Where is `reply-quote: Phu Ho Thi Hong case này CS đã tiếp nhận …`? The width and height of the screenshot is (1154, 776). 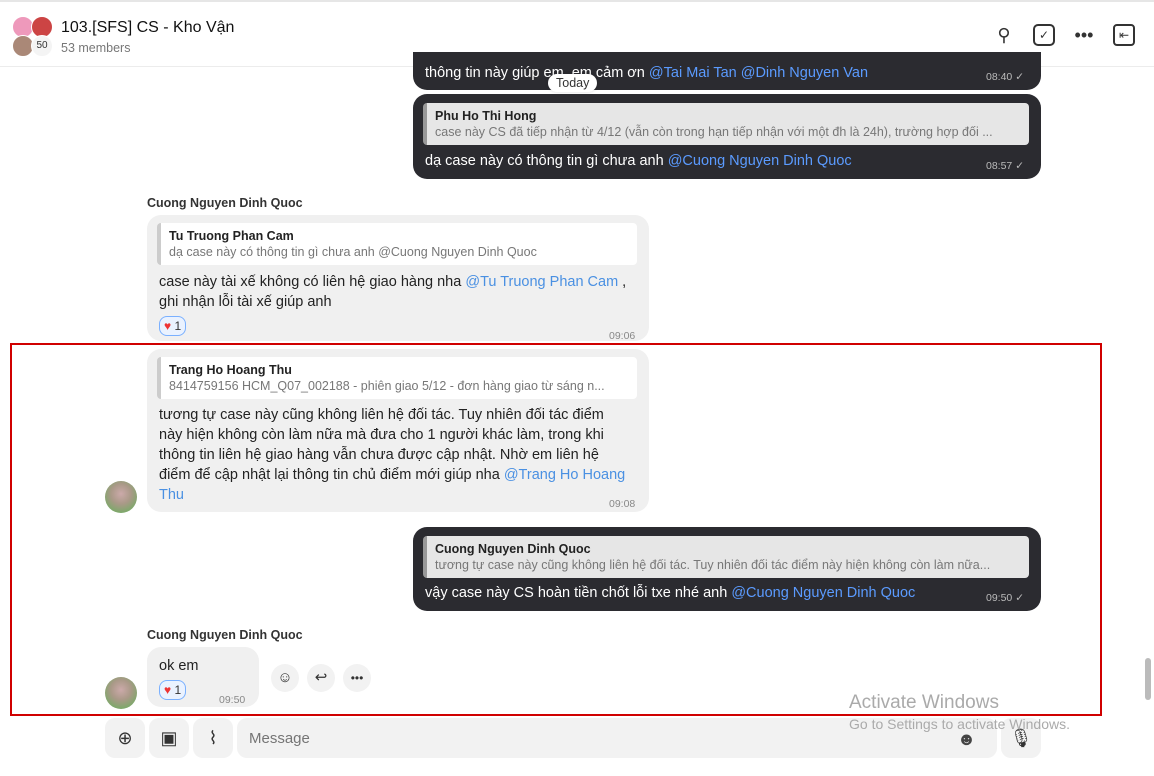
reply-quote: Phu Ho Thi Hong case này CS đã tiếp nhận … is located at coordinates (726, 124).